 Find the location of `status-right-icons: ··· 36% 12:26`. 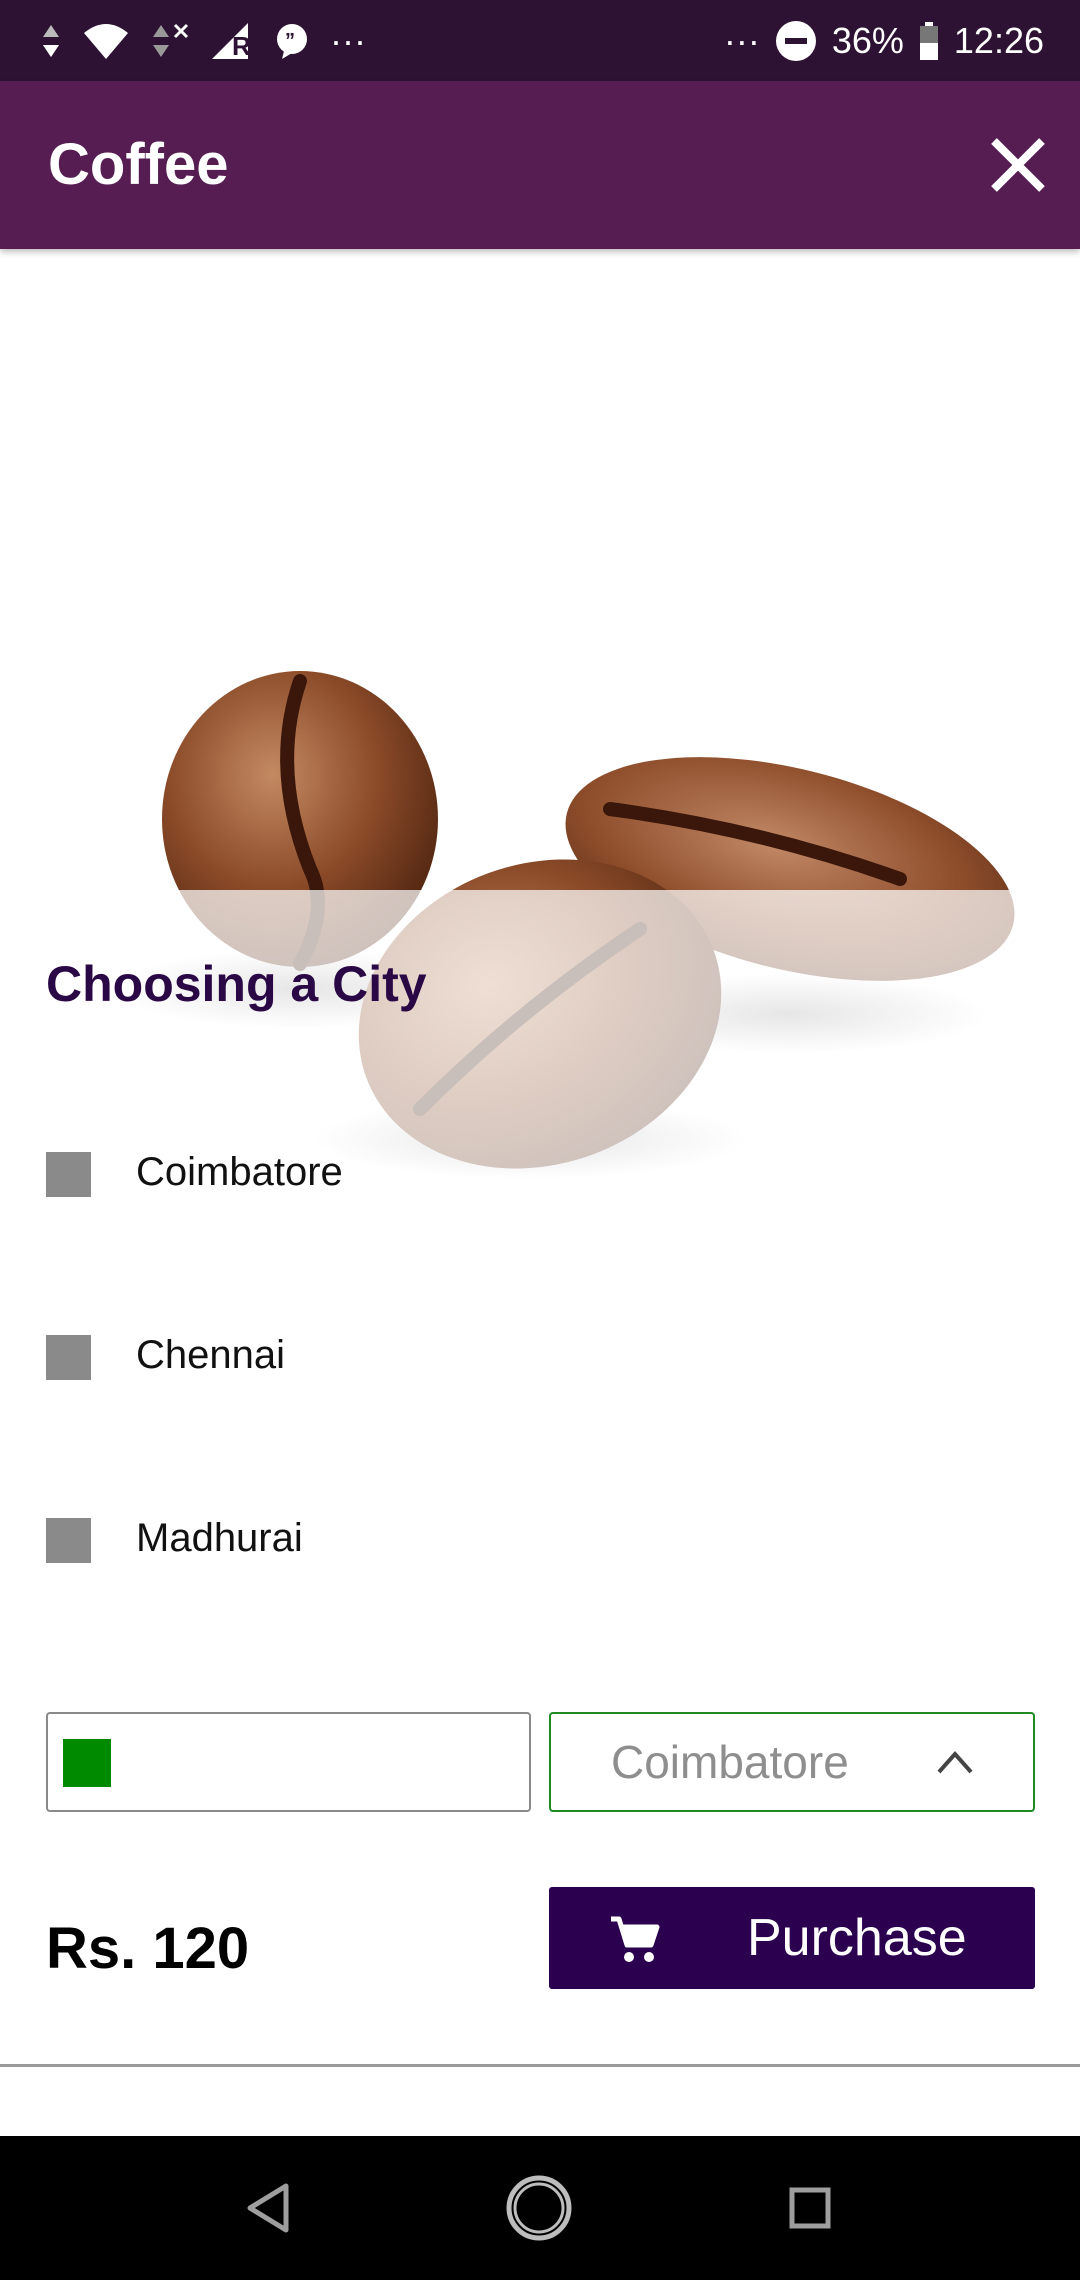

status-right-icons: ··· 36% 12:26 is located at coordinates (884, 41).